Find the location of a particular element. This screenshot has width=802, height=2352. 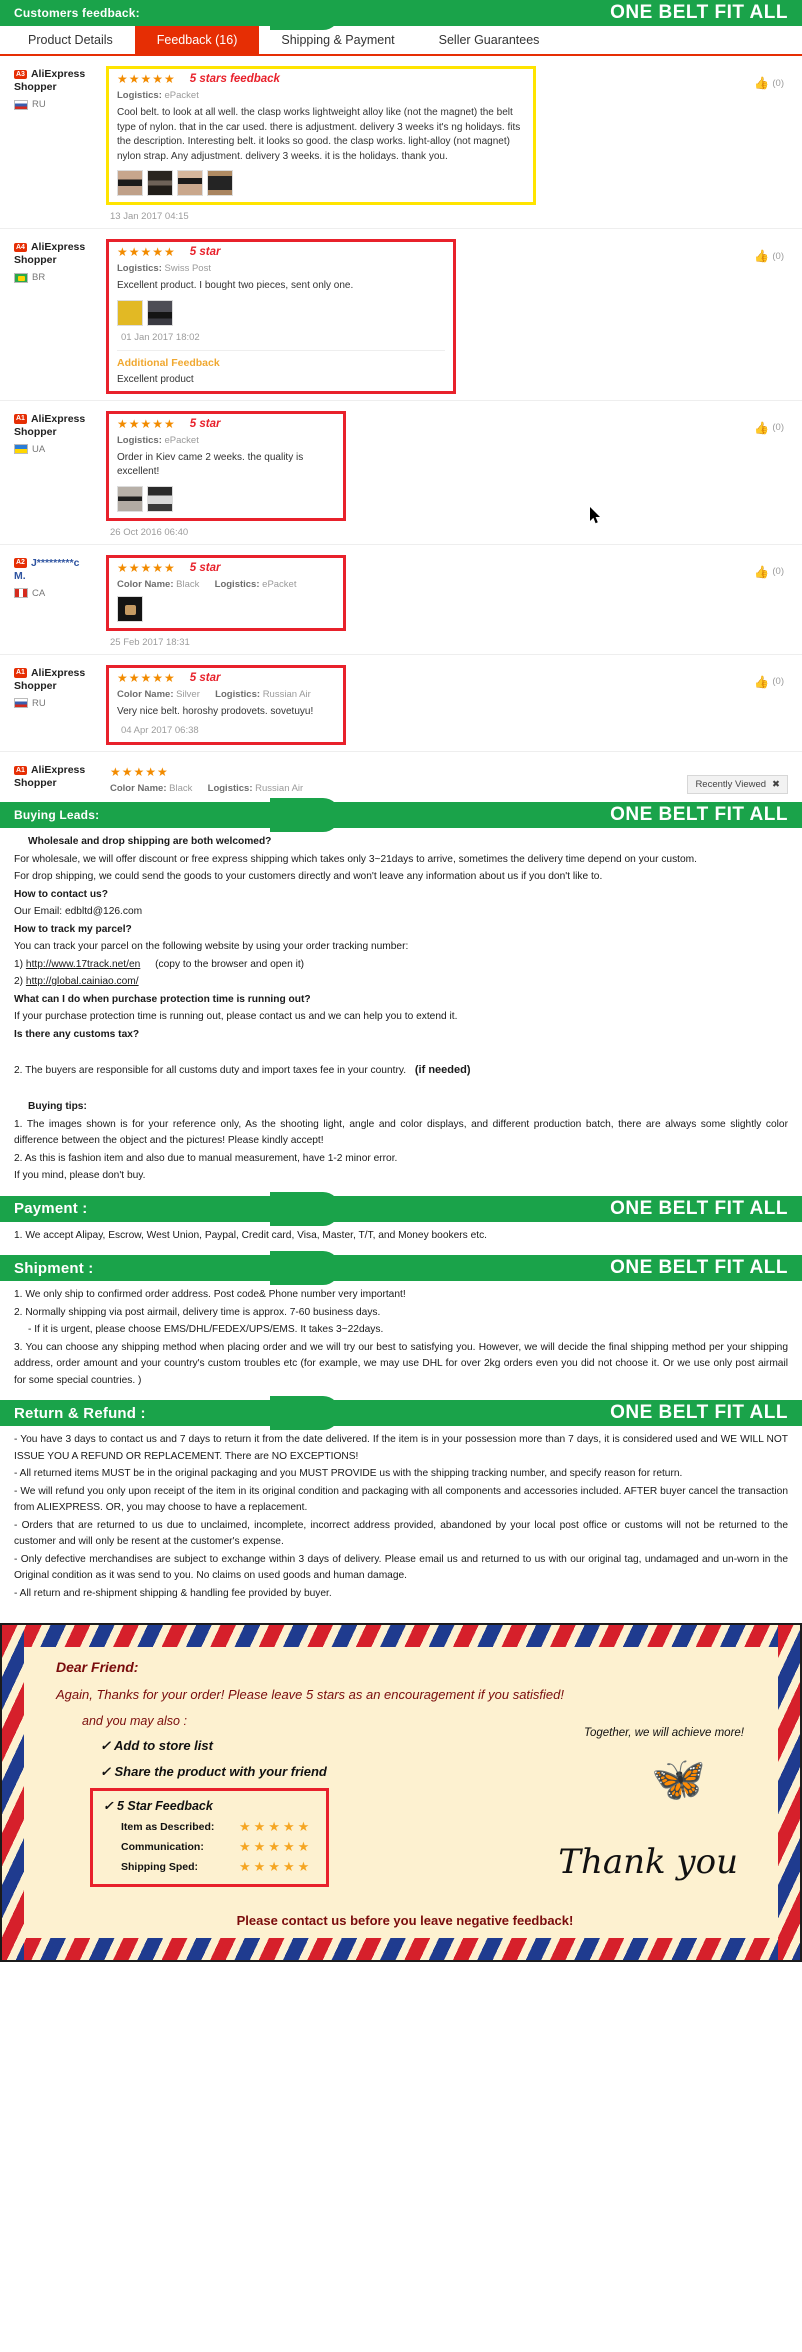

feedback-date: 01 Jan 2017 18:02 is located at coordinates (160, 337).